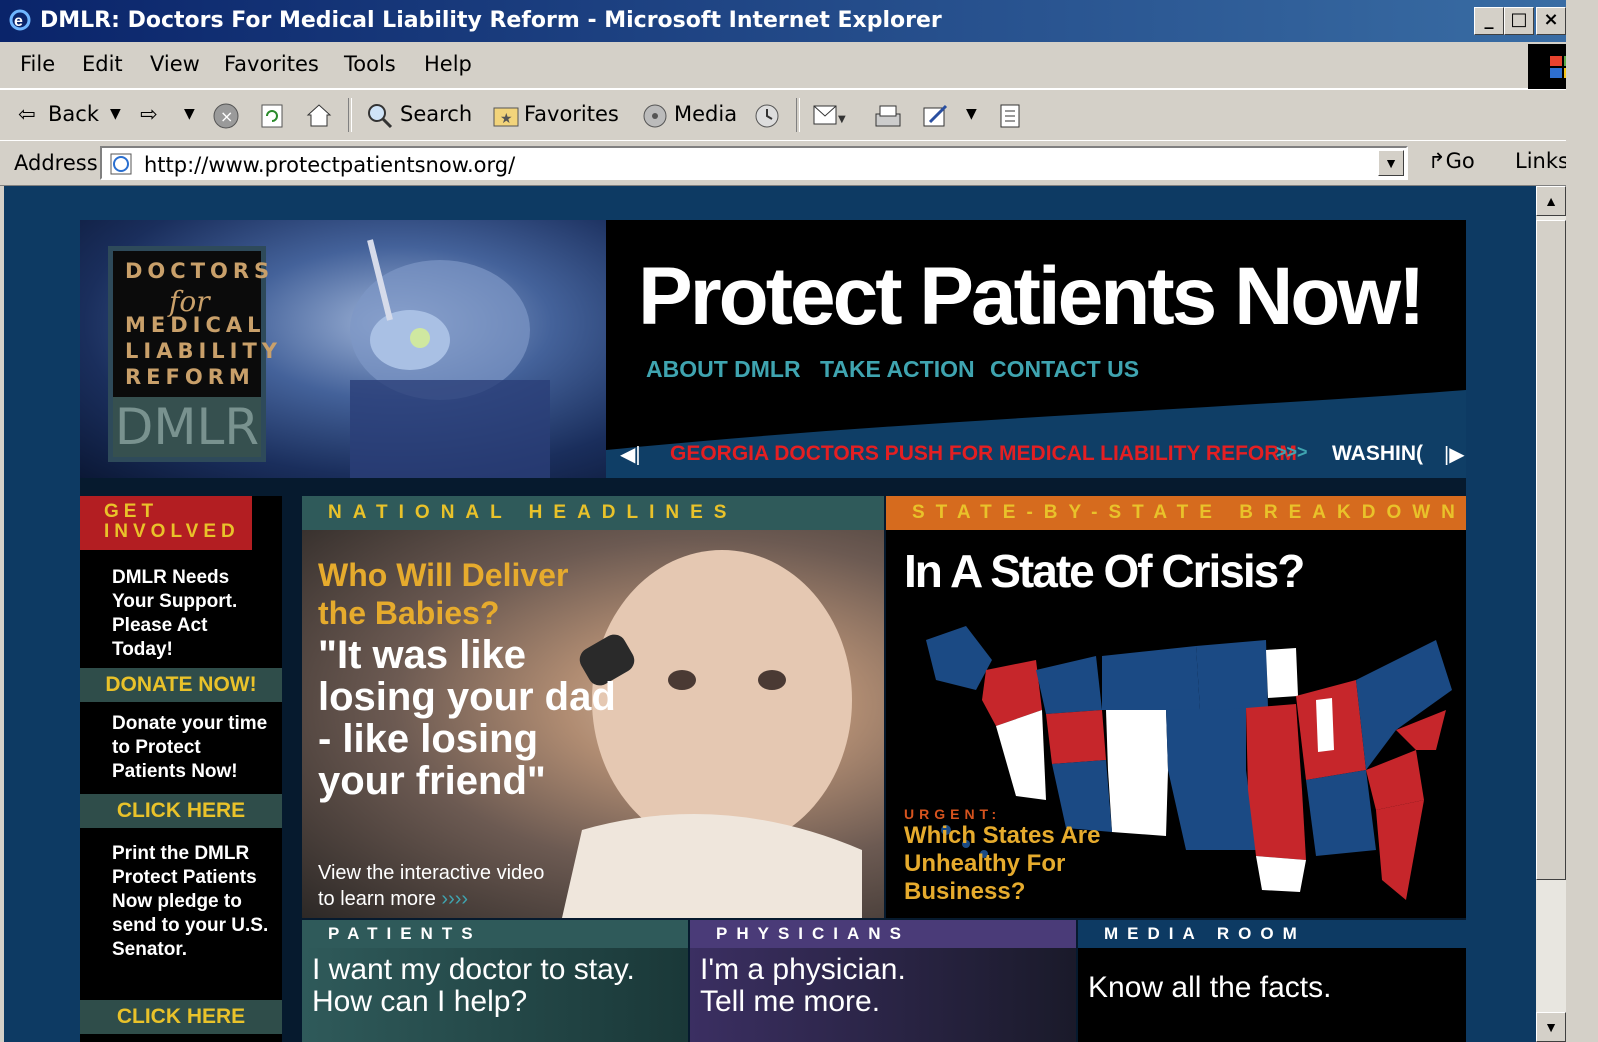 Image resolution: width=1598 pixels, height=1042 pixels. What do you see at coordinates (571, 114) in the screenshot?
I see `favorites-button: Favorites` at bounding box center [571, 114].